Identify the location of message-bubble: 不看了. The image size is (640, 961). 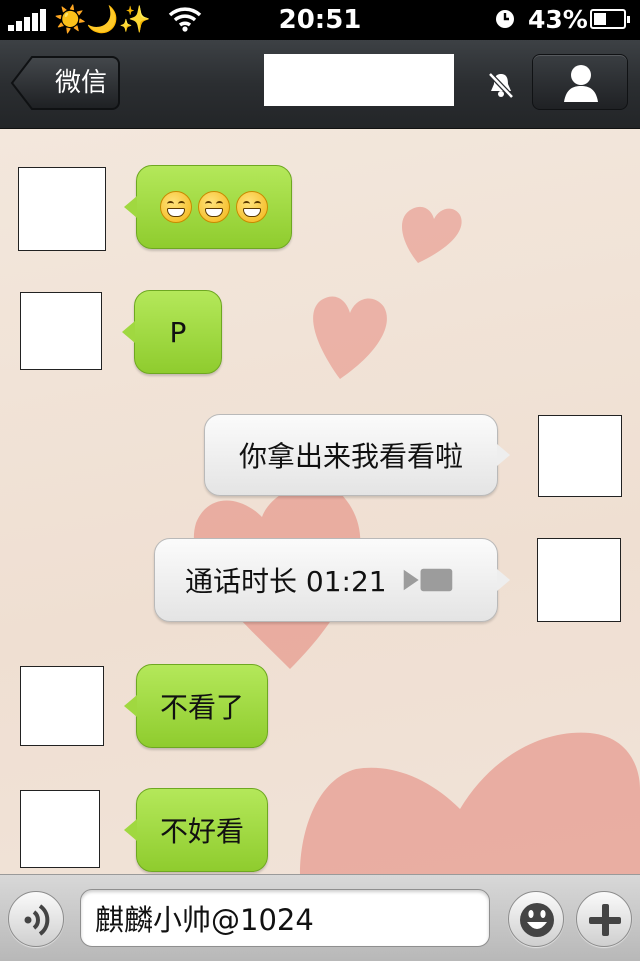
(196, 706).